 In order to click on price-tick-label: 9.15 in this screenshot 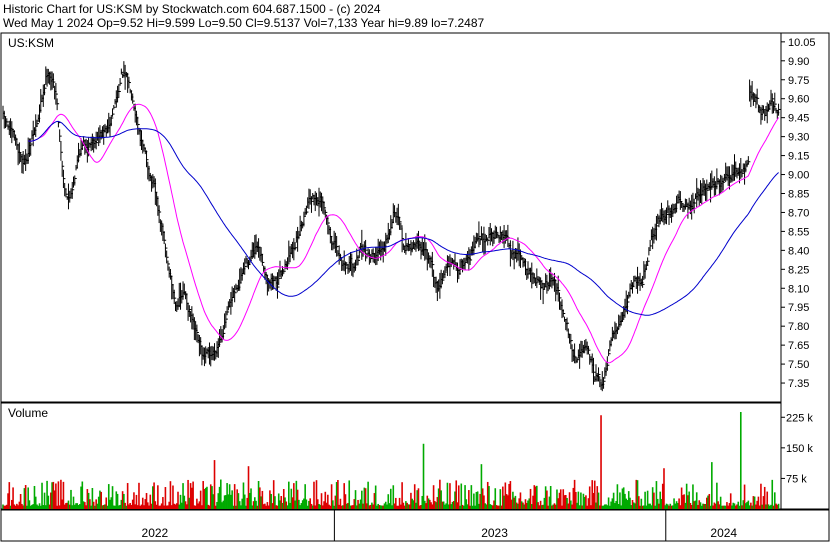, I will do `click(798, 157)`.